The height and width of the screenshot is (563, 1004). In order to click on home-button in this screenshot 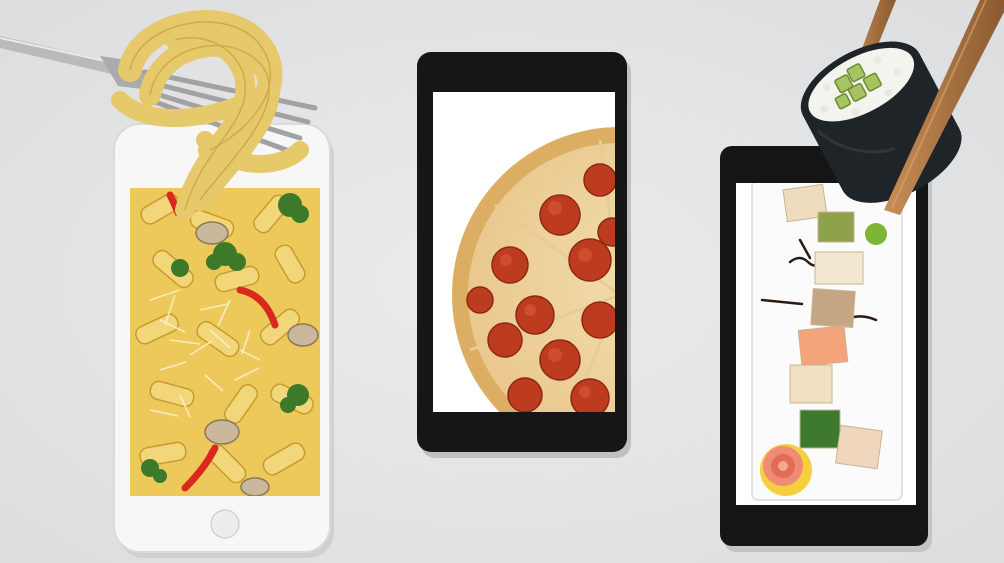, I will do `click(225, 524)`.